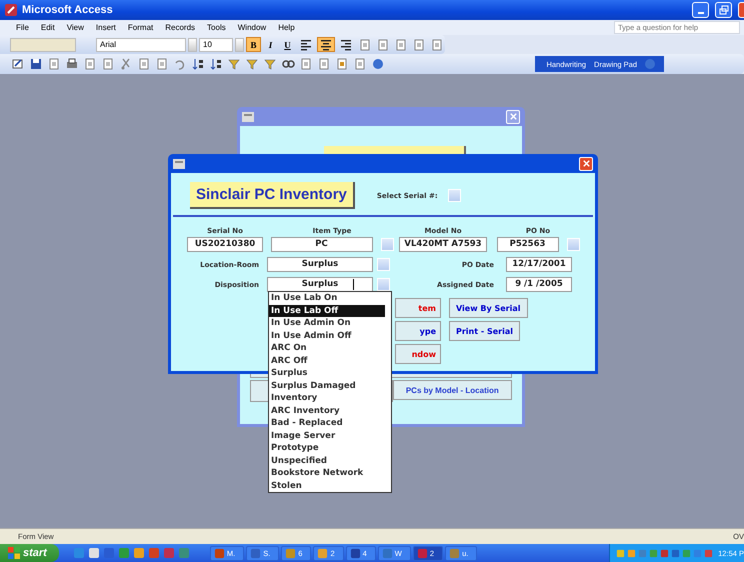  What do you see at coordinates (141, 45) in the screenshot?
I see `font-combo: Arial` at bounding box center [141, 45].